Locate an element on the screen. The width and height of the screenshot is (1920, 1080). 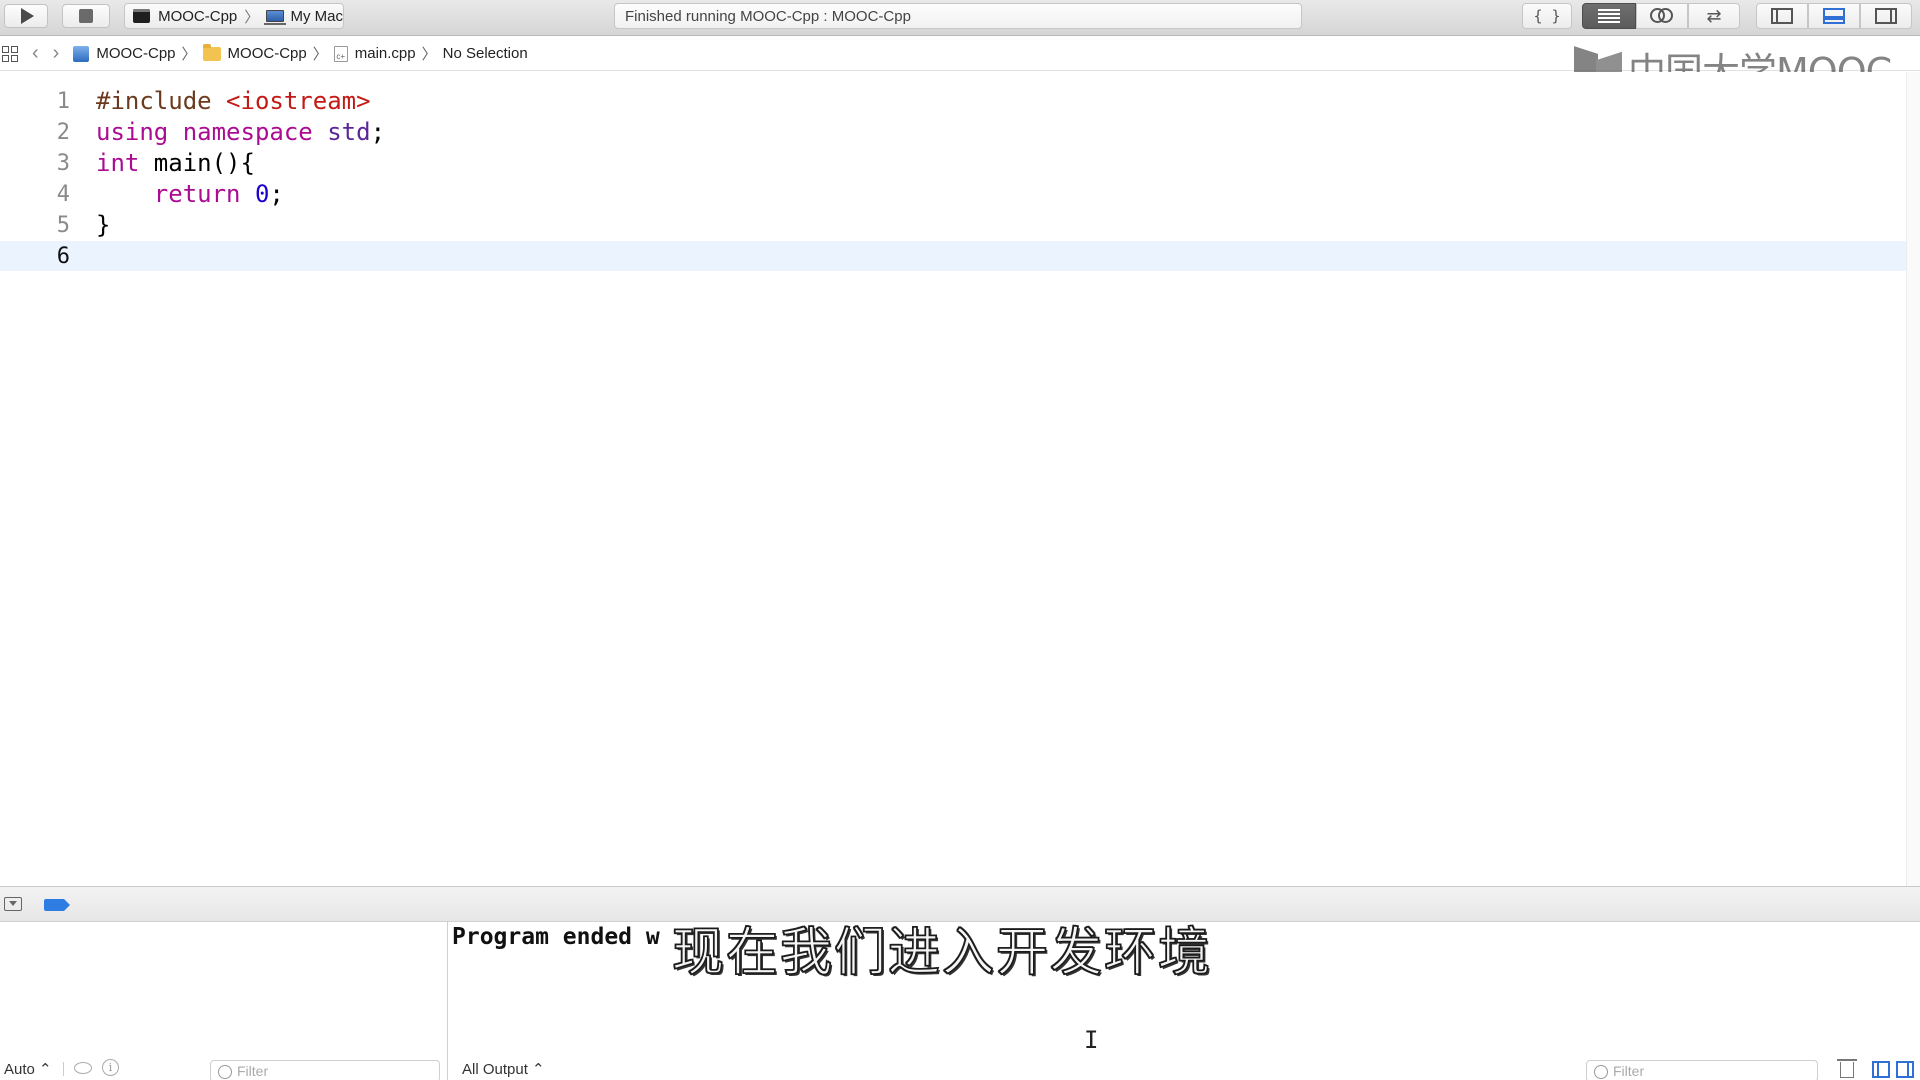
console-output: Program ended w is located at coordinates (556, 937).